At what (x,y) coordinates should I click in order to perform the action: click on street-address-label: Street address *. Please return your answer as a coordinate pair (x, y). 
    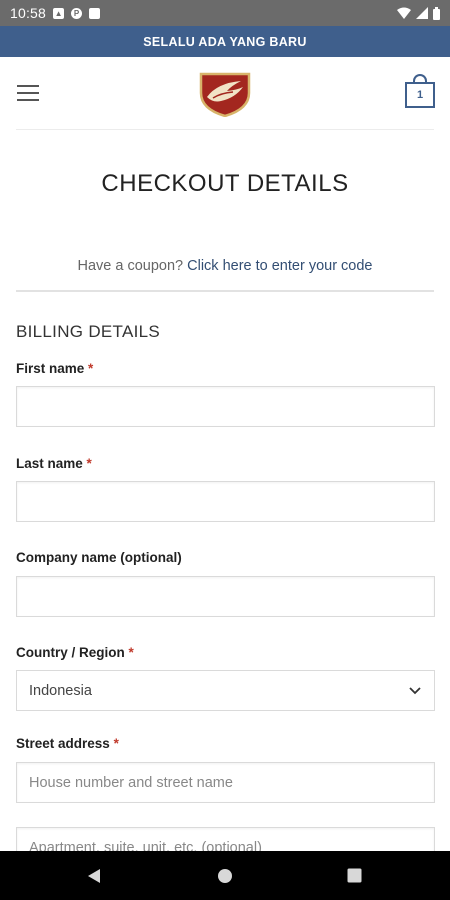
    Looking at the image, I should click on (67, 743).